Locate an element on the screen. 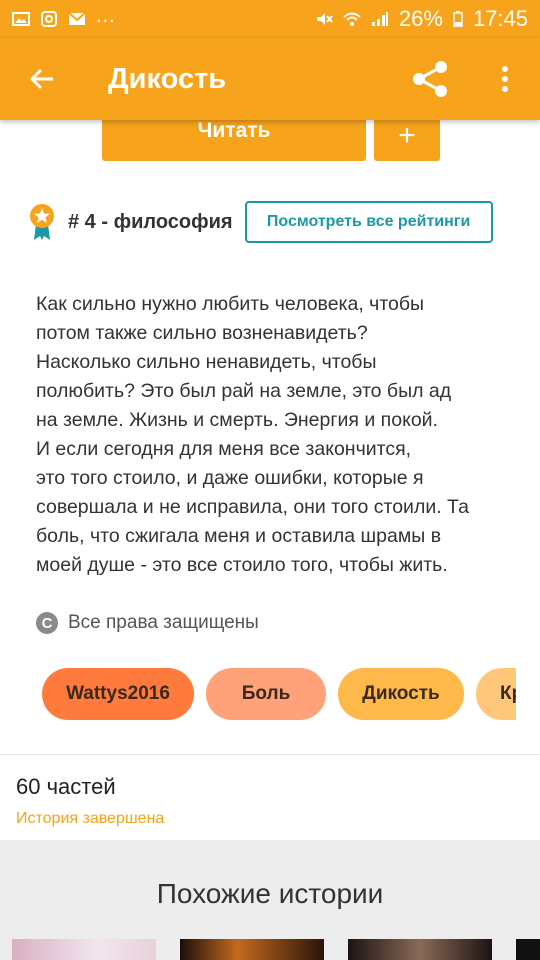 The image size is (540, 960). divider is located at coordinates (270, 754).